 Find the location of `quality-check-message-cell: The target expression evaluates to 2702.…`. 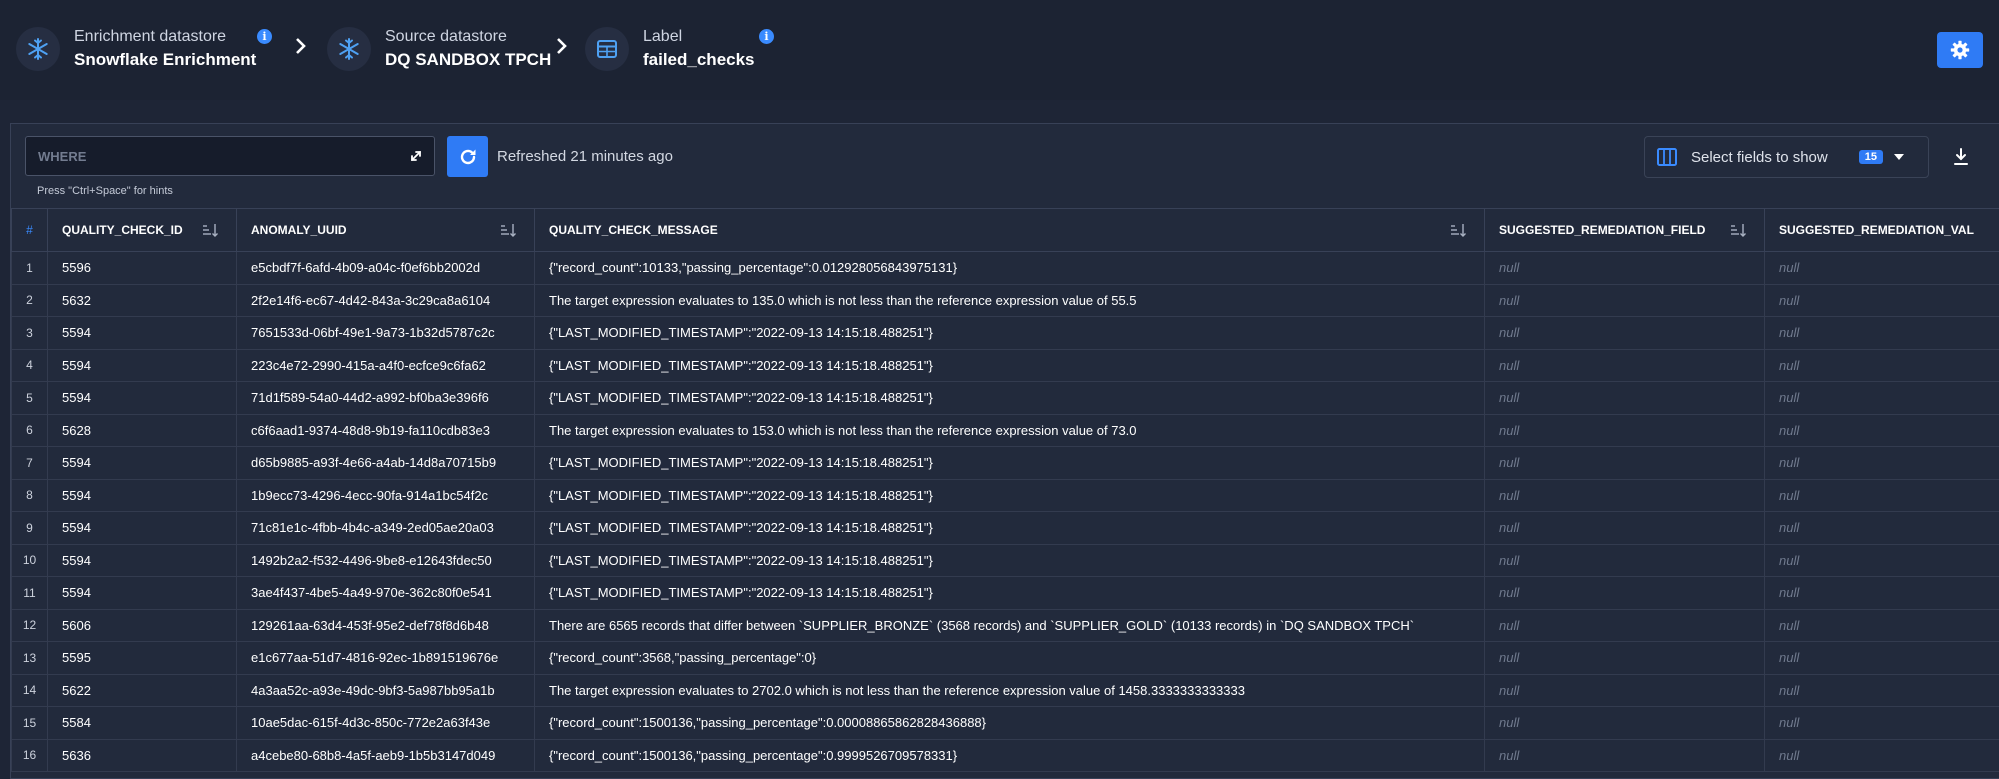

quality-check-message-cell: The target expression evaluates to 2702.… is located at coordinates (1009, 690).